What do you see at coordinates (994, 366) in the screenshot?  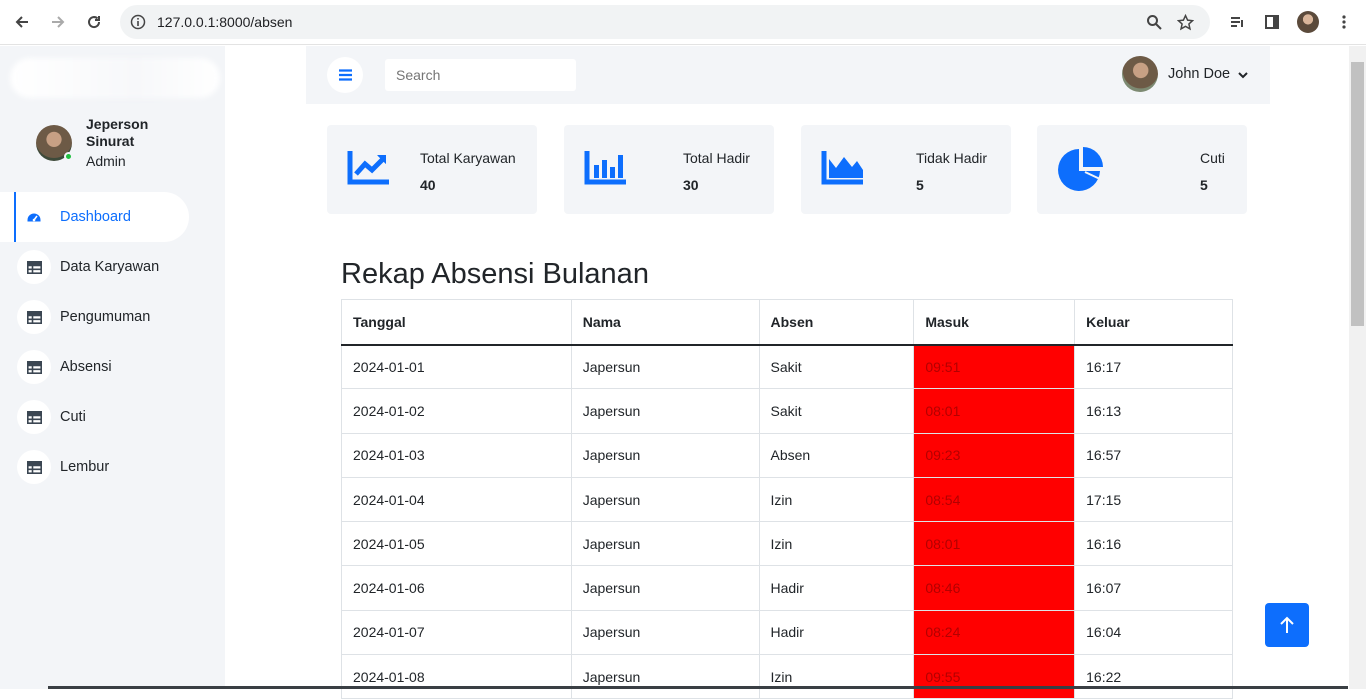 I see `cell-masuk: 09:51` at bounding box center [994, 366].